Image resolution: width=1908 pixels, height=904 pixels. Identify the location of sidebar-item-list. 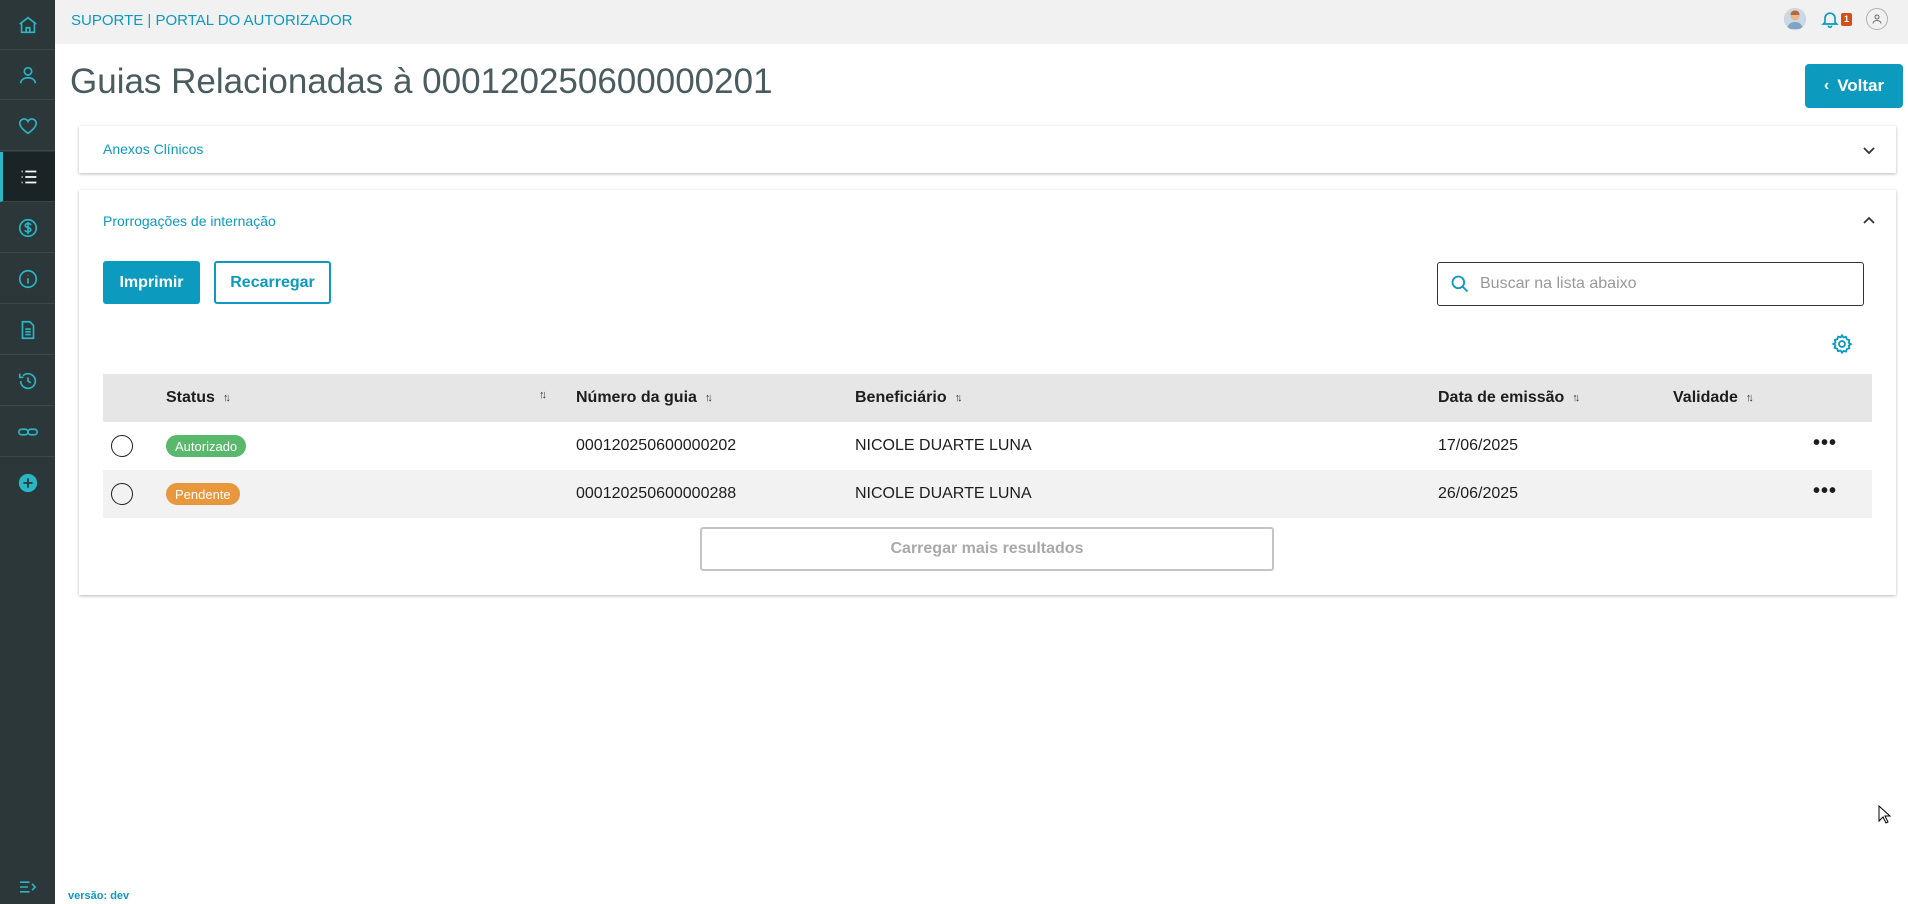
(27, 177).